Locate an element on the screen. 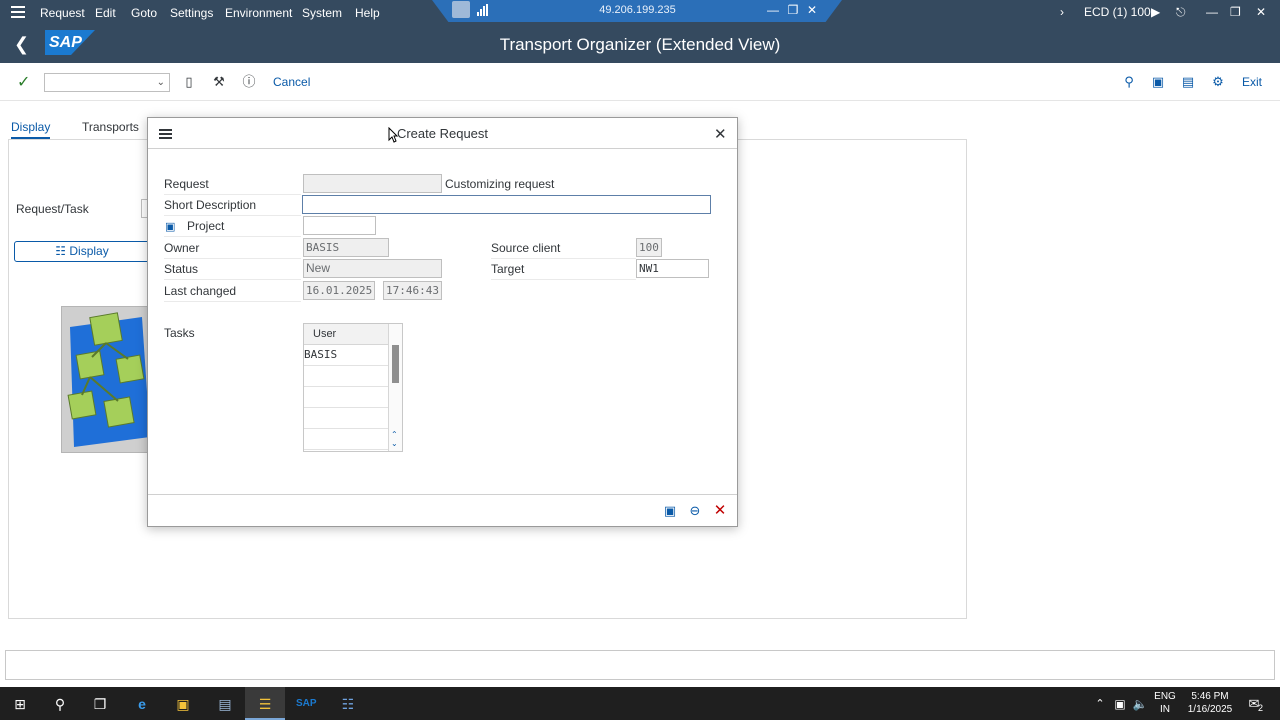 The image size is (1280, 720). request-type-text: Customizing request is located at coordinates (500, 184).